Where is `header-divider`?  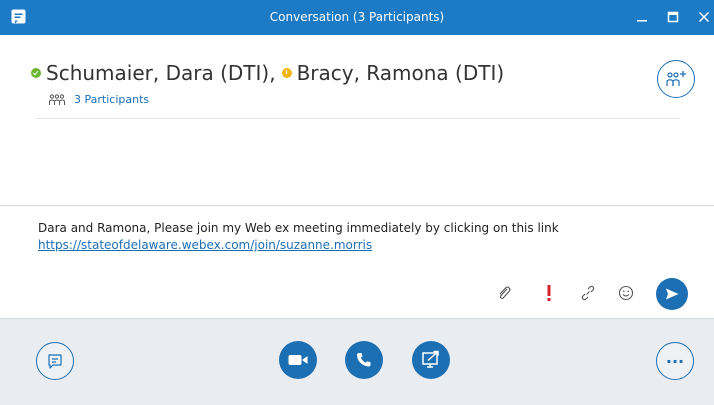
header-divider is located at coordinates (357, 118).